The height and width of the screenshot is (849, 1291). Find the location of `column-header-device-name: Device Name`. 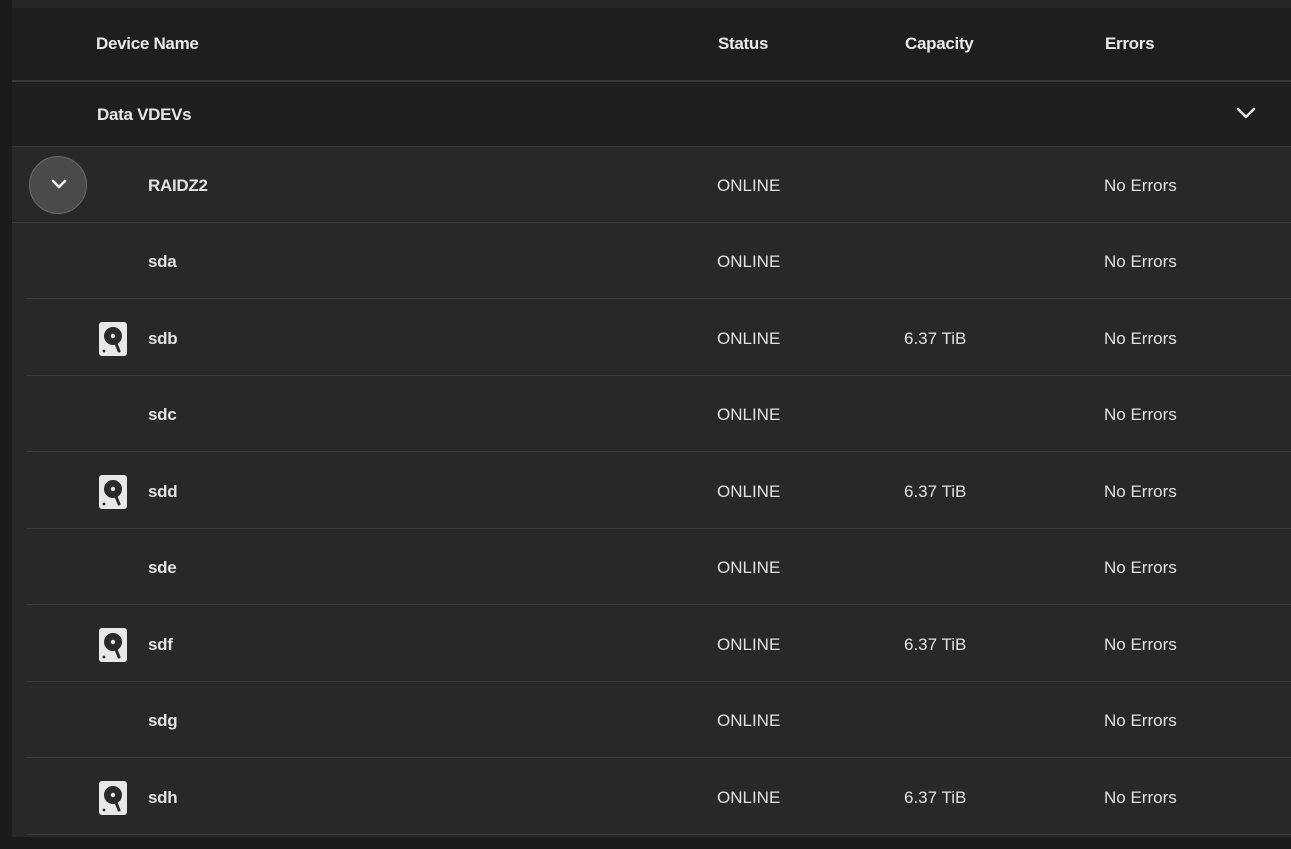

column-header-device-name: Device Name is located at coordinates (147, 44).